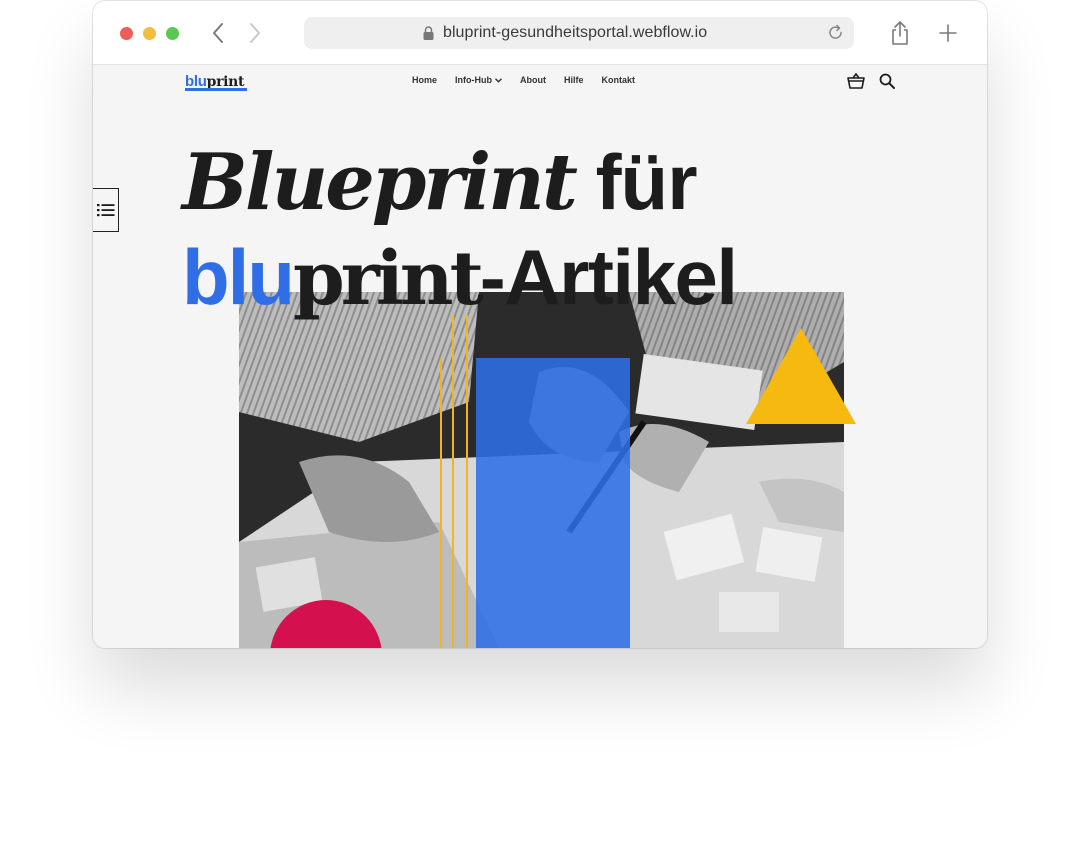 This screenshot has height=856, width=1080. I want to click on back-icon, so click(219, 33).